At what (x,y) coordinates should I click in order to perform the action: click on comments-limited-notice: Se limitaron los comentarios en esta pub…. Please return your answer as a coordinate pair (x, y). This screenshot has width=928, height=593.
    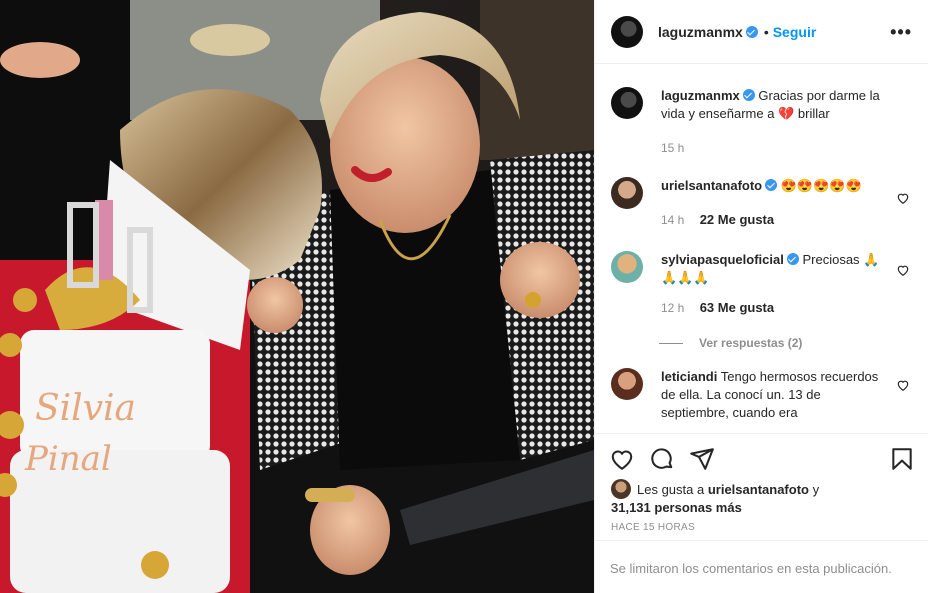
    Looking at the image, I should click on (761, 566).